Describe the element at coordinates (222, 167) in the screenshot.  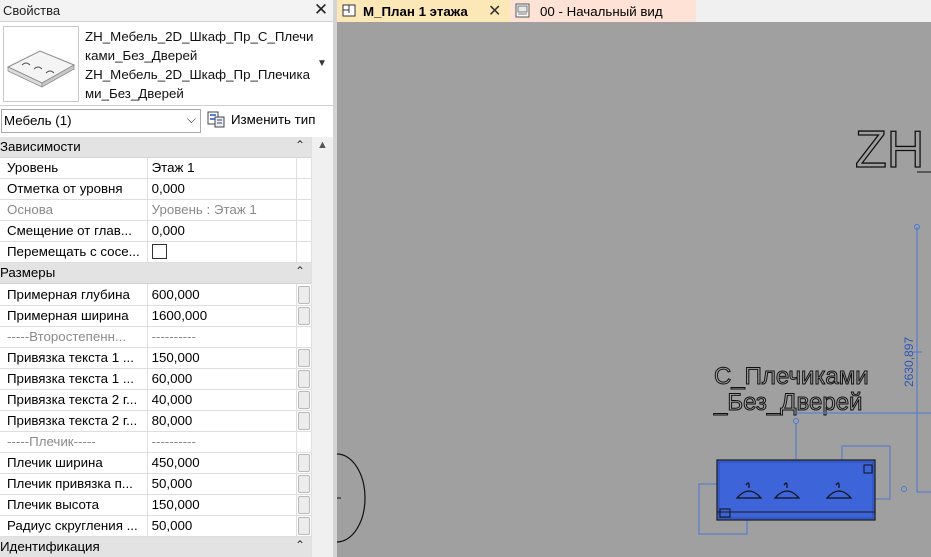
I see `property-value: Этаж 1` at that location.